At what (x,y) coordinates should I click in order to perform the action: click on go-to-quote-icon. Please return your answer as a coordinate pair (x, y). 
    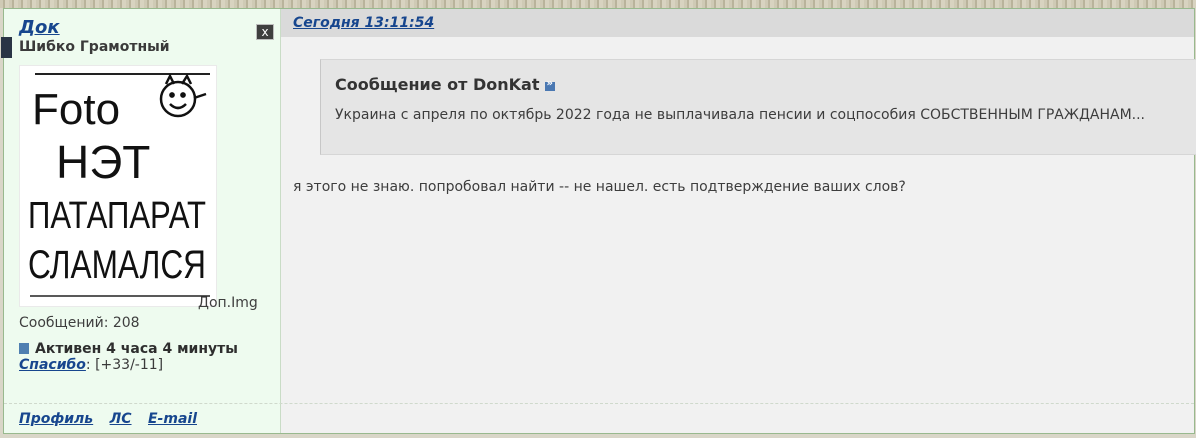
    Looking at the image, I should click on (550, 84).